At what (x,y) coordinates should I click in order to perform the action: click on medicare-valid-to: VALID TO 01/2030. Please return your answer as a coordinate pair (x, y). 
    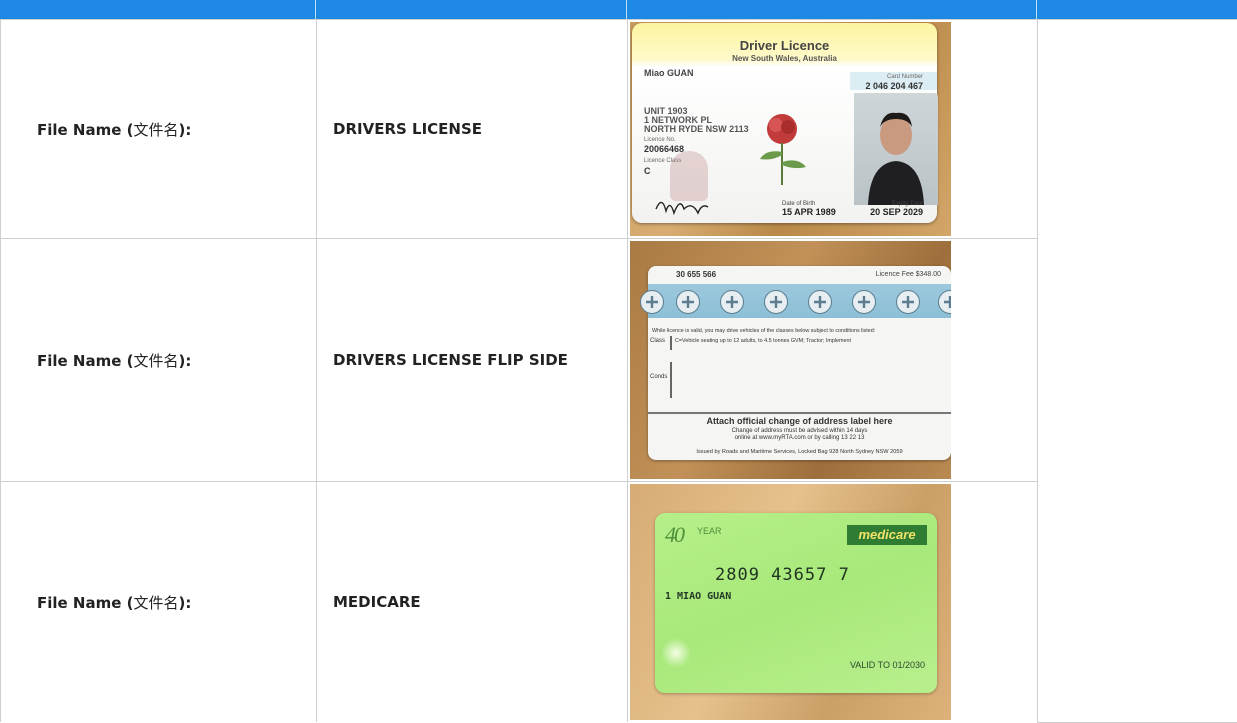
    Looking at the image, I should click on (887, 665).